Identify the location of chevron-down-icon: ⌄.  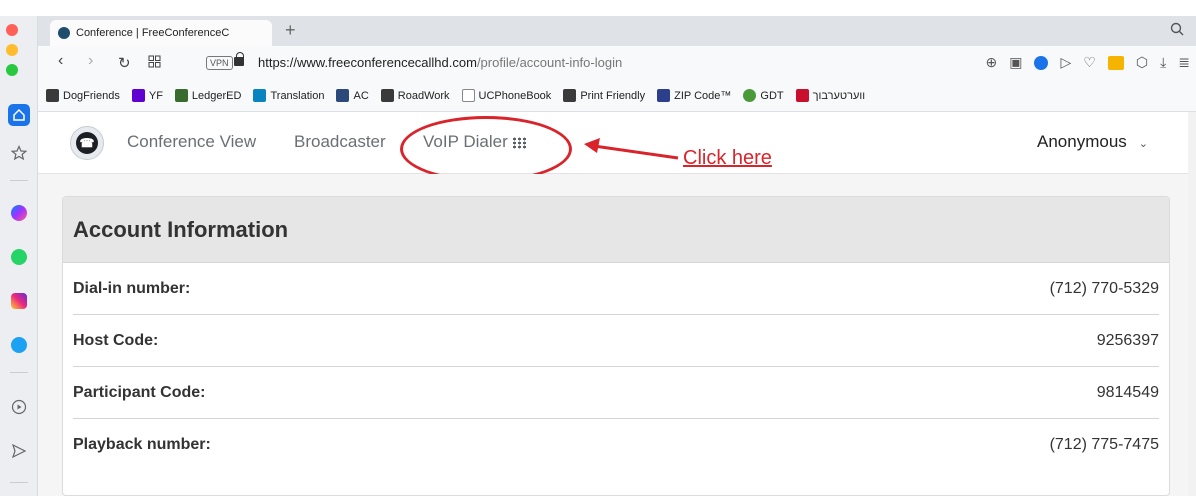
(1143, 144).